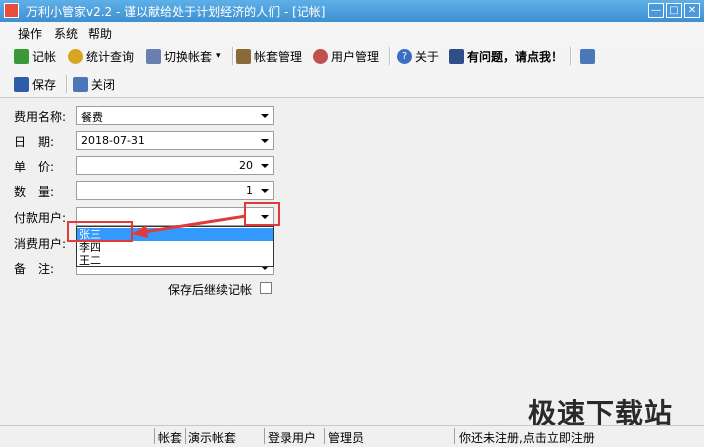 The width and height of the screenshot is (704, 447). I want to click on save-button: 保存, so click(35, 84).